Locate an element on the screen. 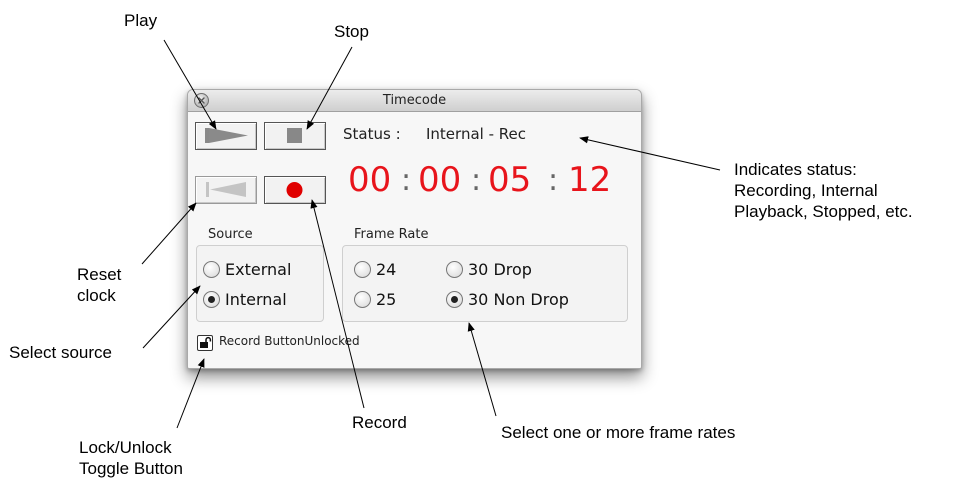 Image resolution: width=954 pixels, height=481 pixels. source-group is located at coordinates (260, 283).